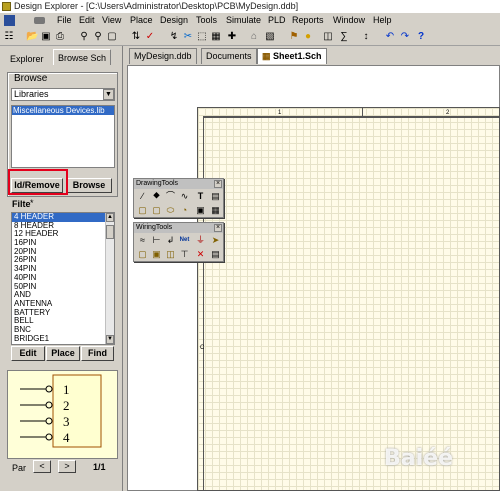 The height and width of the screenshot is (491, 500). I want to click on line-icon: ∕, so click(142, 196).